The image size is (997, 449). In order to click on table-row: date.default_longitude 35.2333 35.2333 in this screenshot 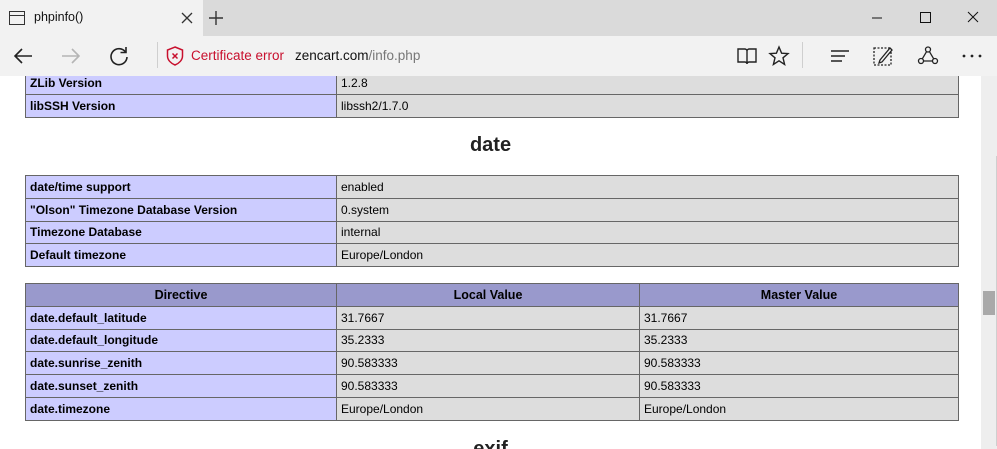, I will do `click(492, 340)`.